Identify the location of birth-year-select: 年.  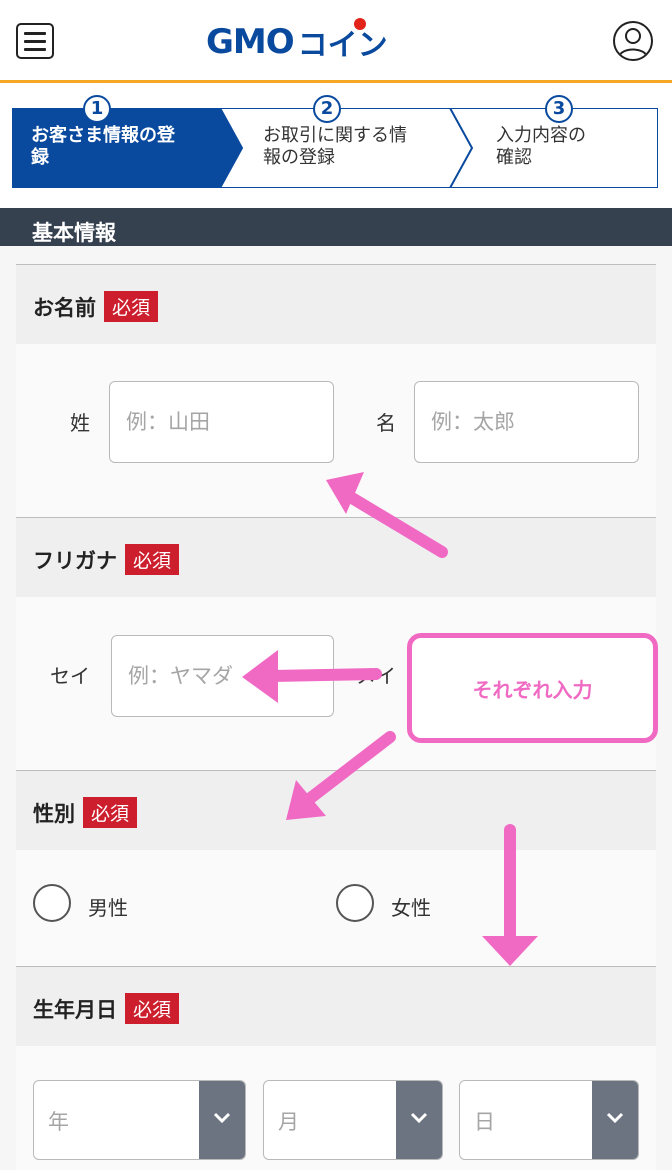
(139, 1120).